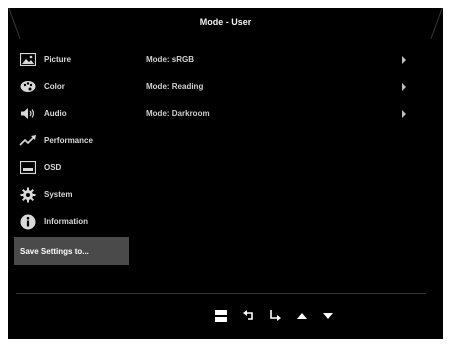 This screenshot has width=453, height=347. What do you see at coordinates (275, 316) in the screenshot?
I see `enter-icon` at bounding box center [275, 316].